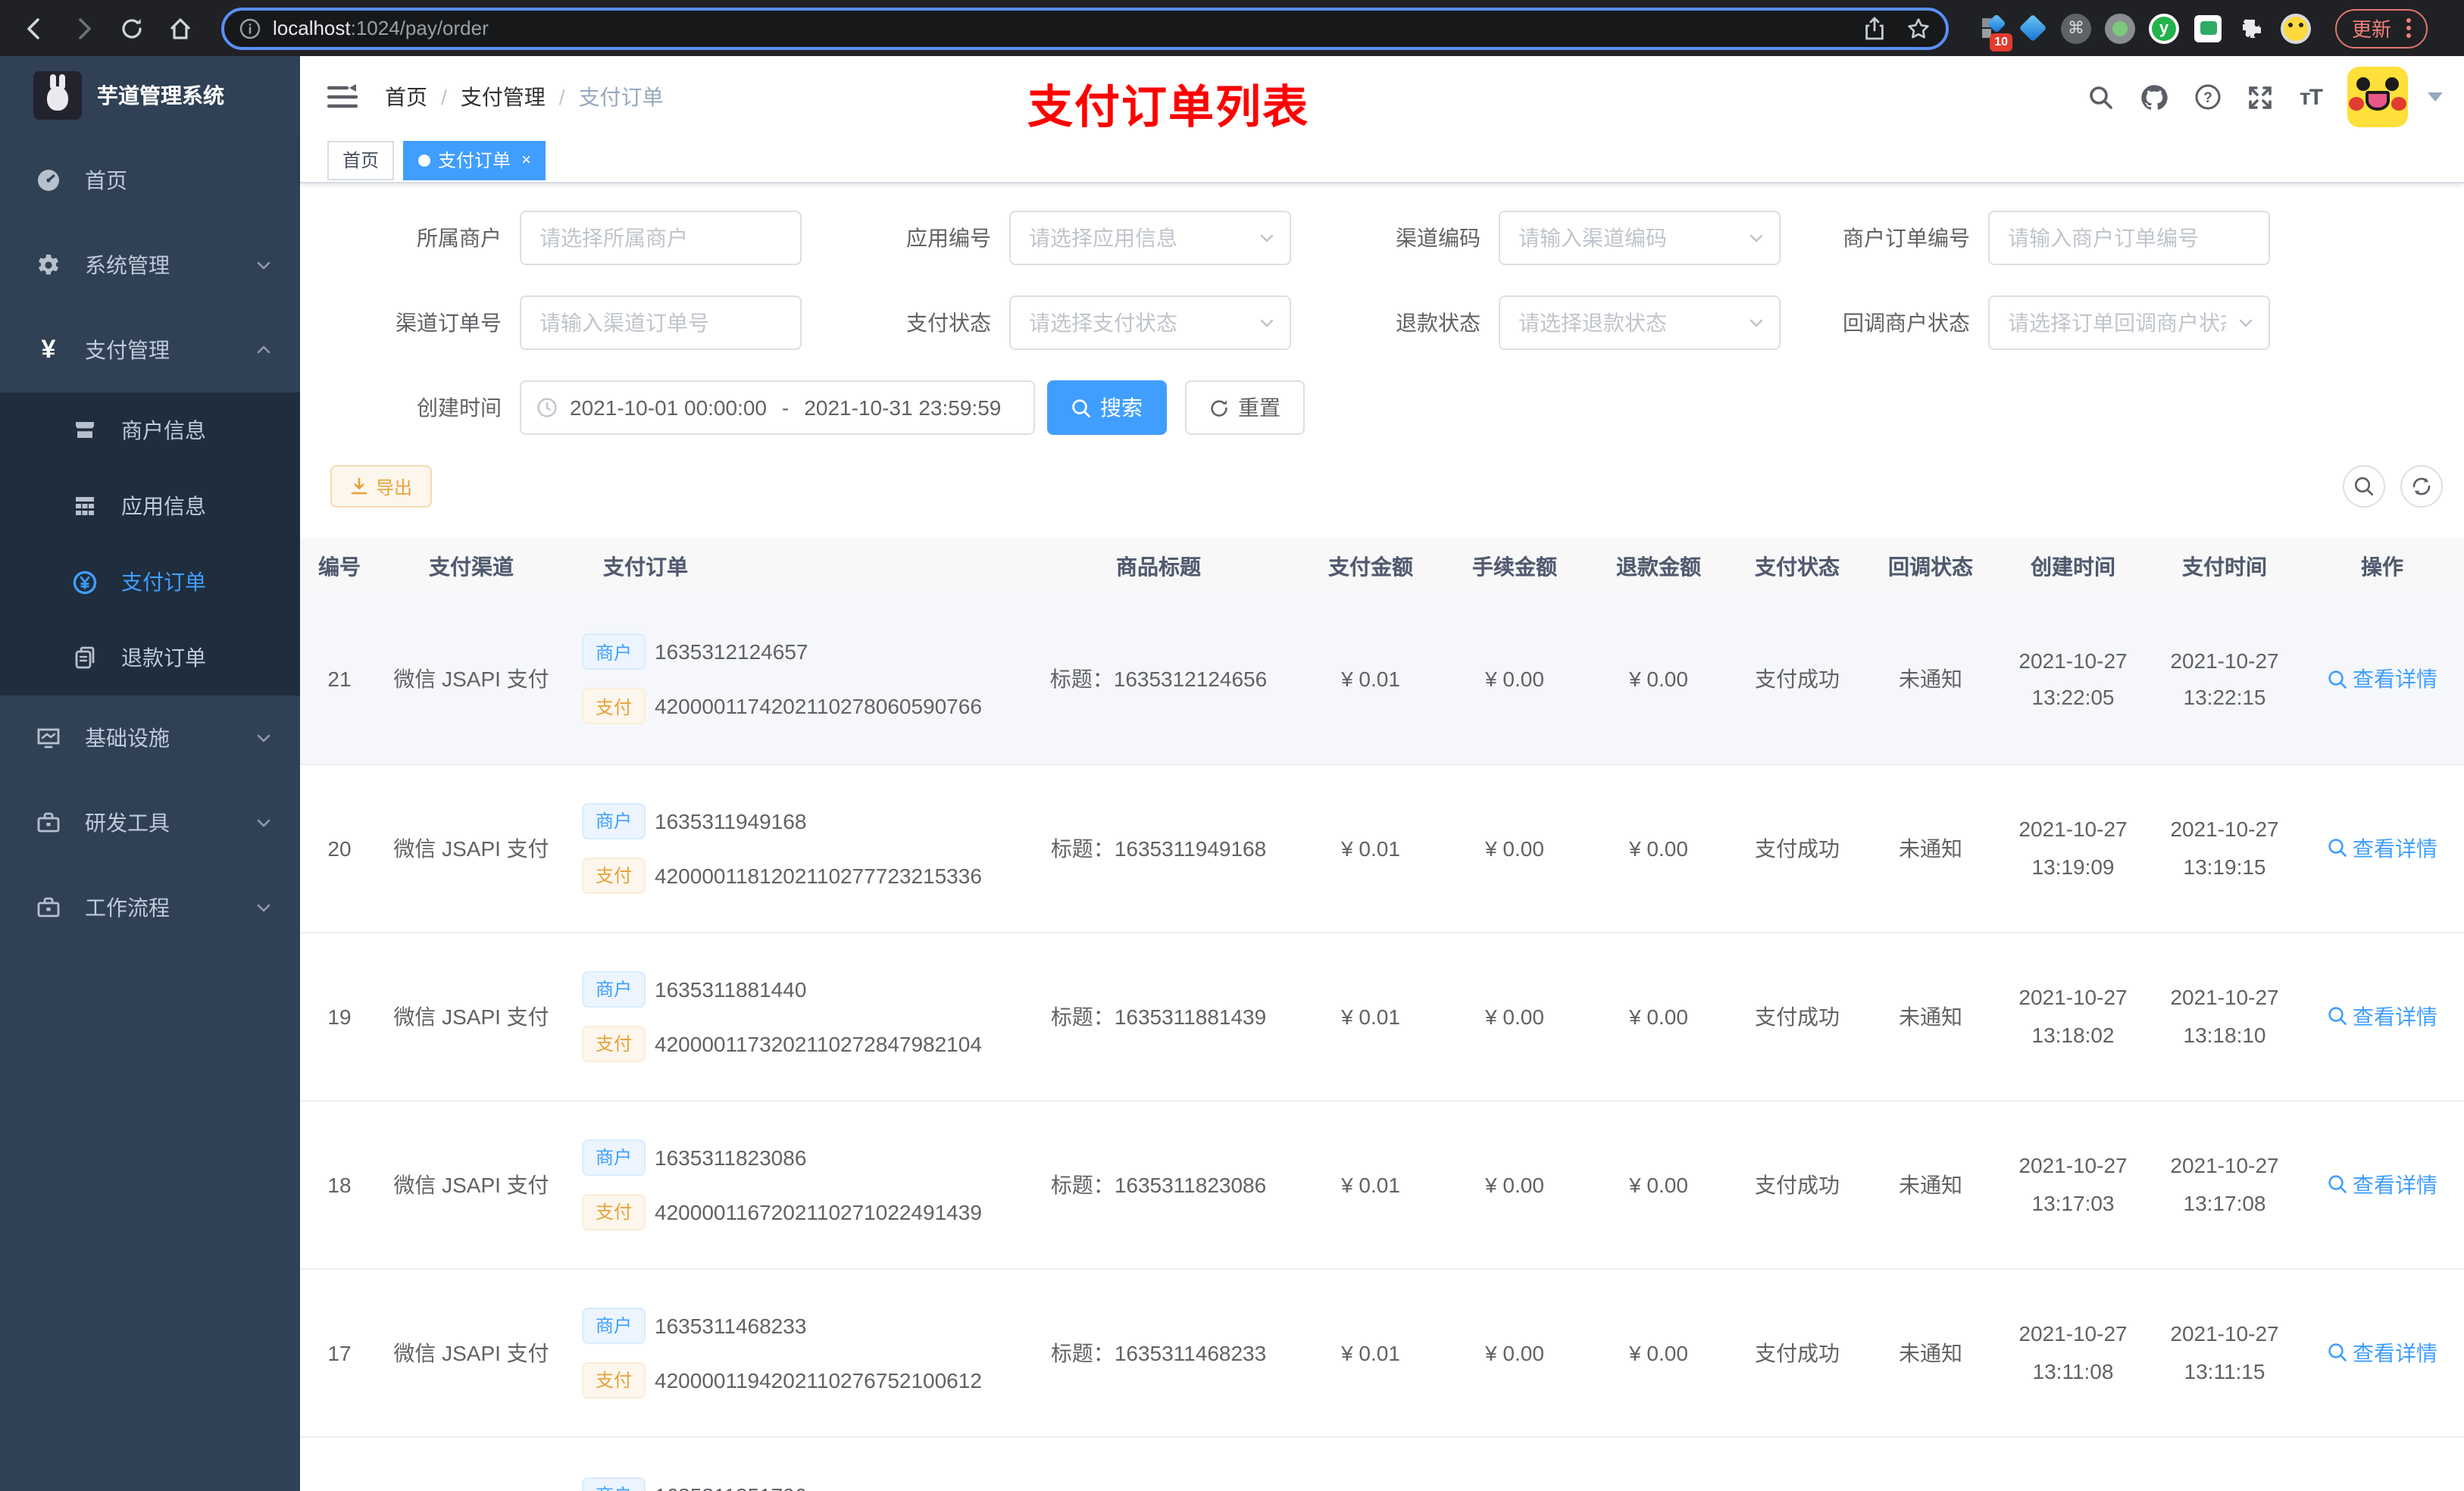 This screenshot has width=2464, height=1491. I want to click on col-channel: 支付渠道, so click(471, 566).